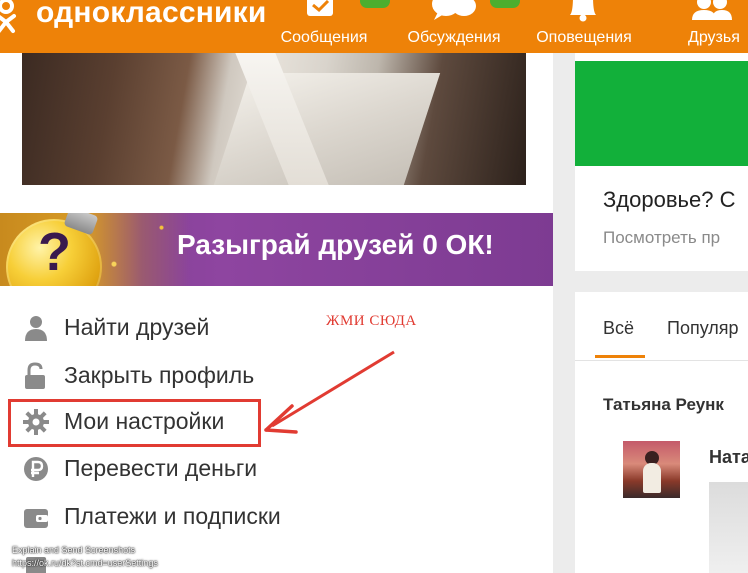 The width and height of the screenshot is (748, 573). I want to click on bell-icon, so click(583, 11).